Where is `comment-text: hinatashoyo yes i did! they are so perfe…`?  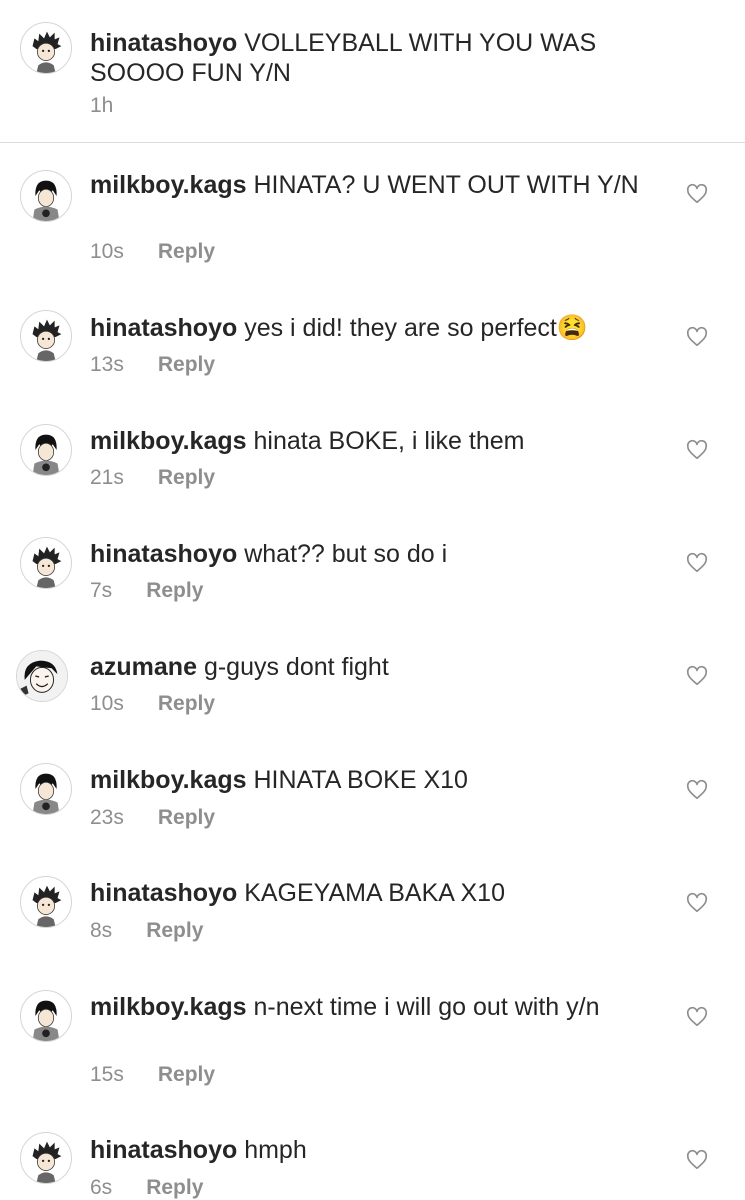 comment-text: hinatashoyo yes i did! they are so perfe… is located at coordinates (370, 328).